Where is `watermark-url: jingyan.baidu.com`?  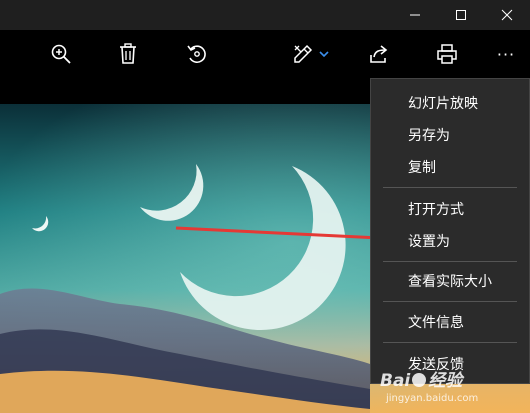
watermark-url: jingyan.baidu.com is located at coordinates (432, 398).